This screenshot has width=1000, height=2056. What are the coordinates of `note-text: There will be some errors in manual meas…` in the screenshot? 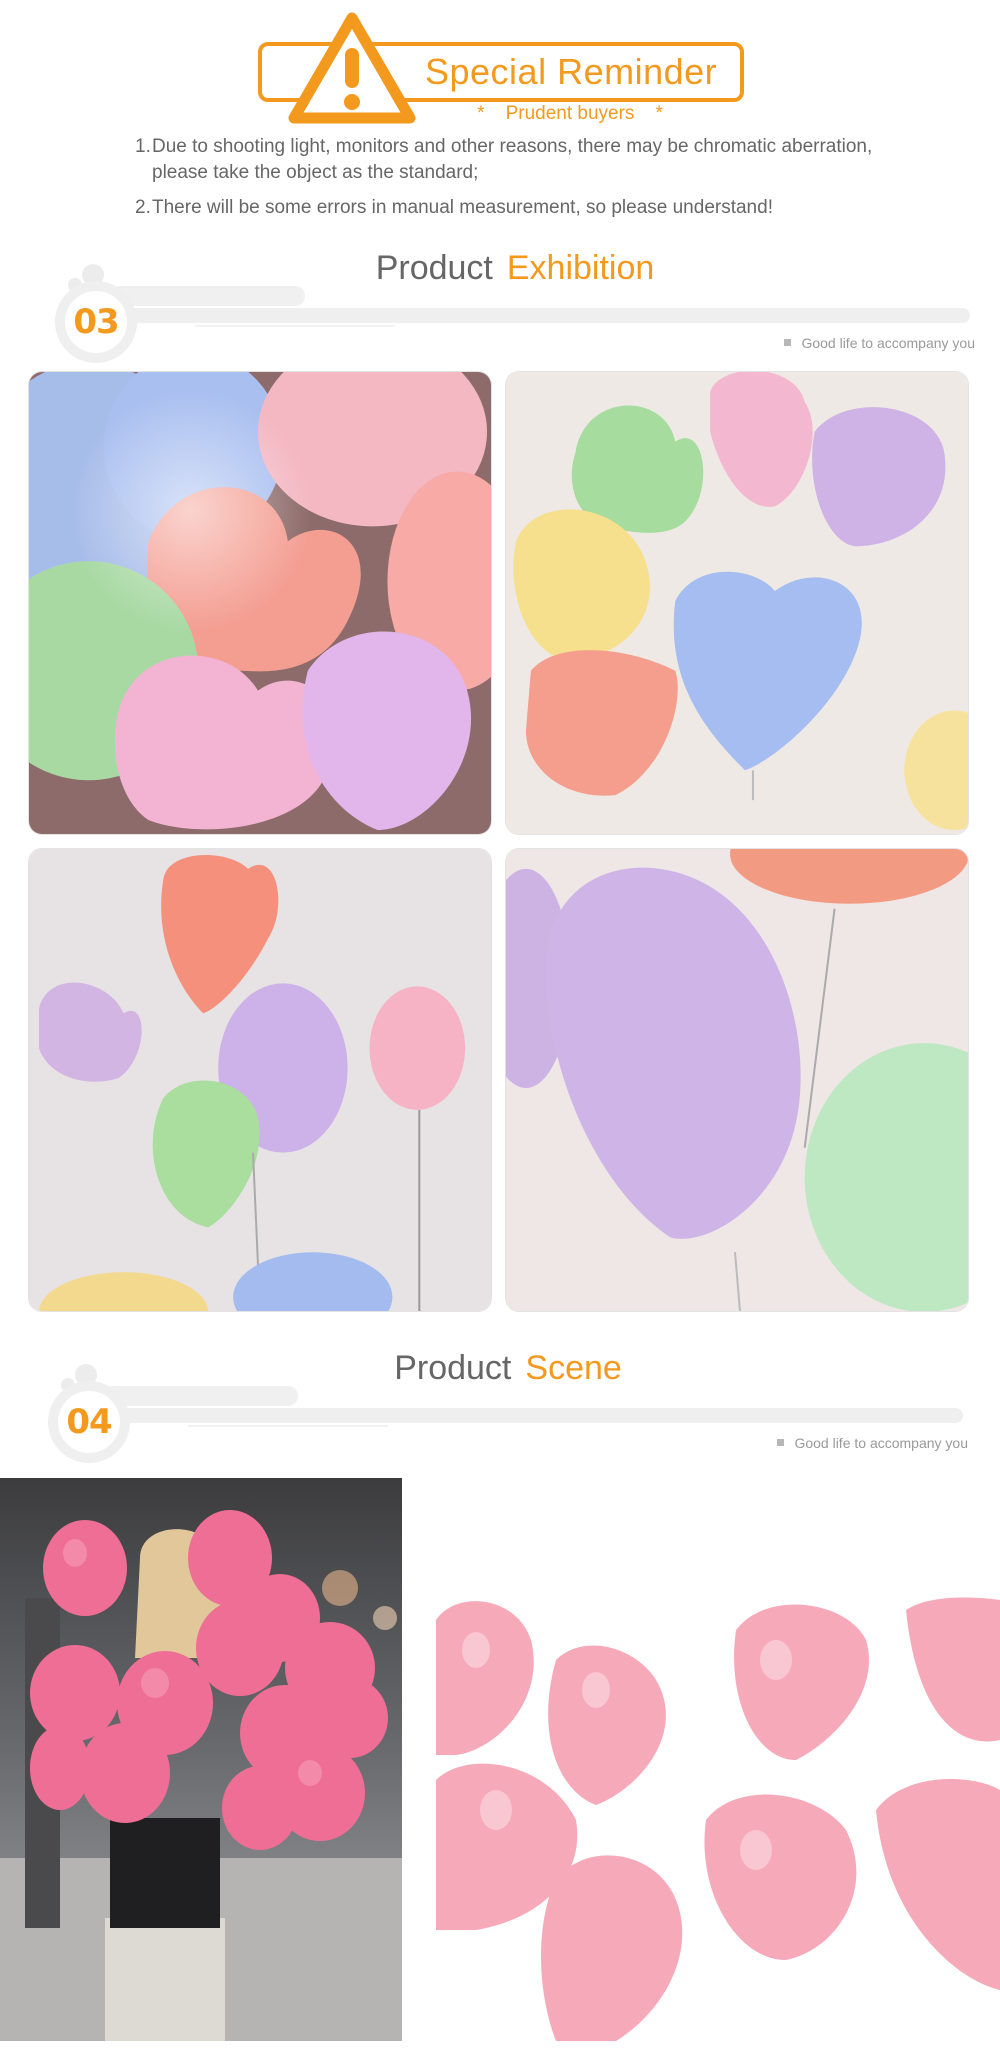 It's located at (462, 207).